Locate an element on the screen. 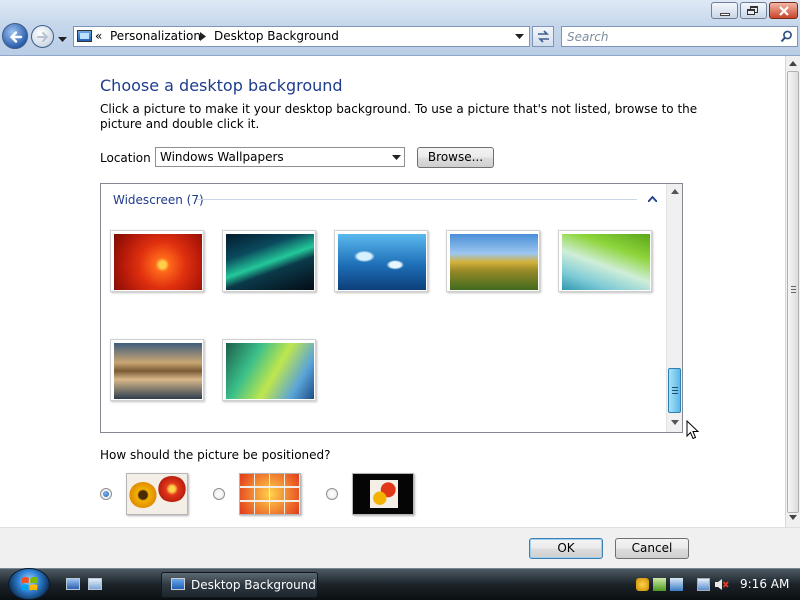 Image resolution: width=800 pixels, height=600 pixels. location-select: Windows Wallpapers is located at coordinates (280, 157).